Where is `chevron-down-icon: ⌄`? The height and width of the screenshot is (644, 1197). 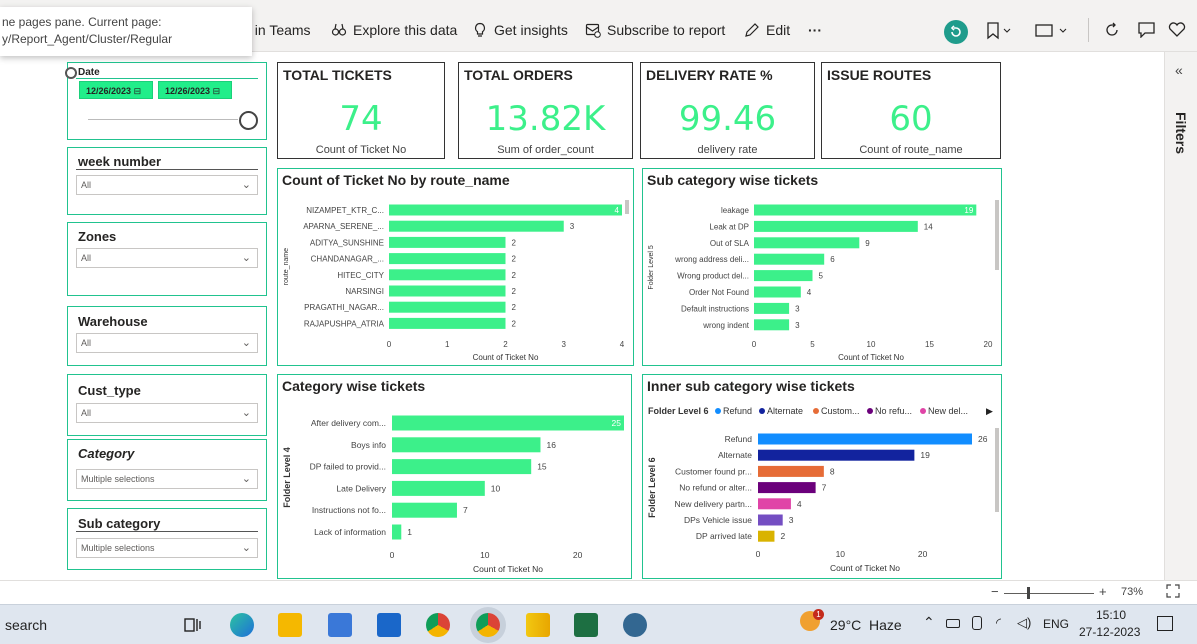 chevron-down-icon: ⌄ is located at coordinates (246, 185).